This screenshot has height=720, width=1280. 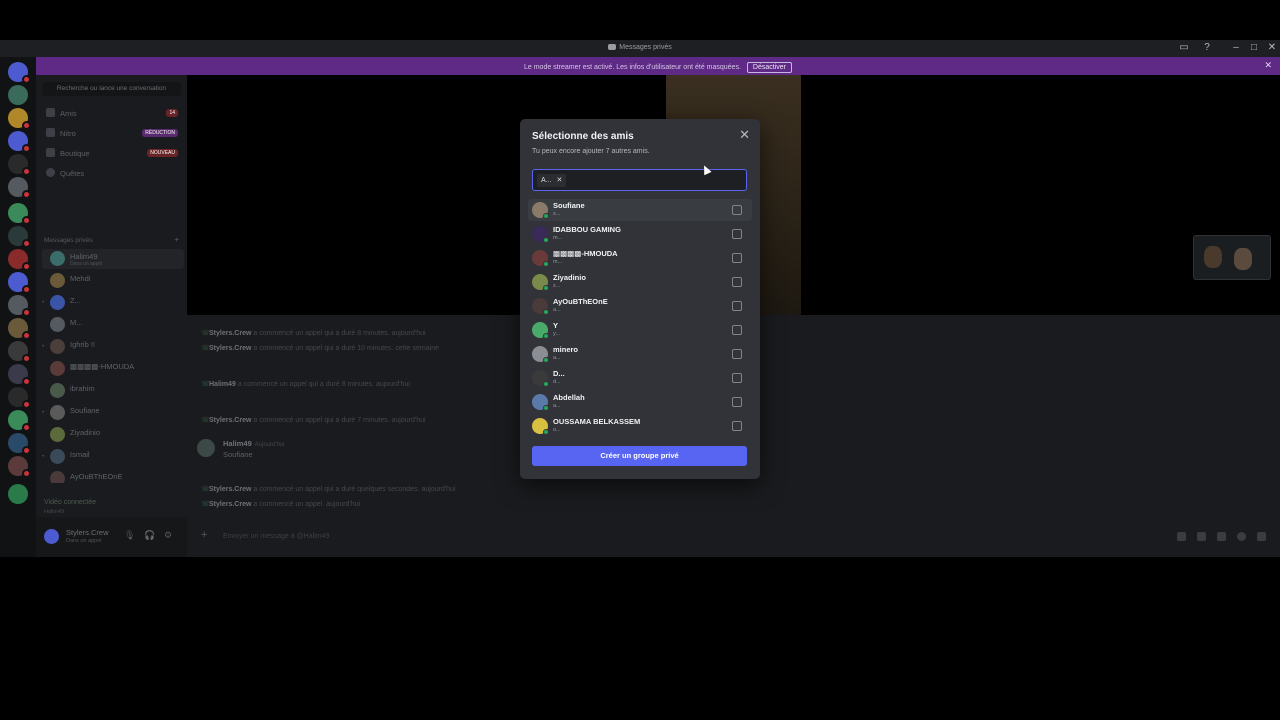 I want to click on username: Stylers.Crew, so click(x=87, y=532).